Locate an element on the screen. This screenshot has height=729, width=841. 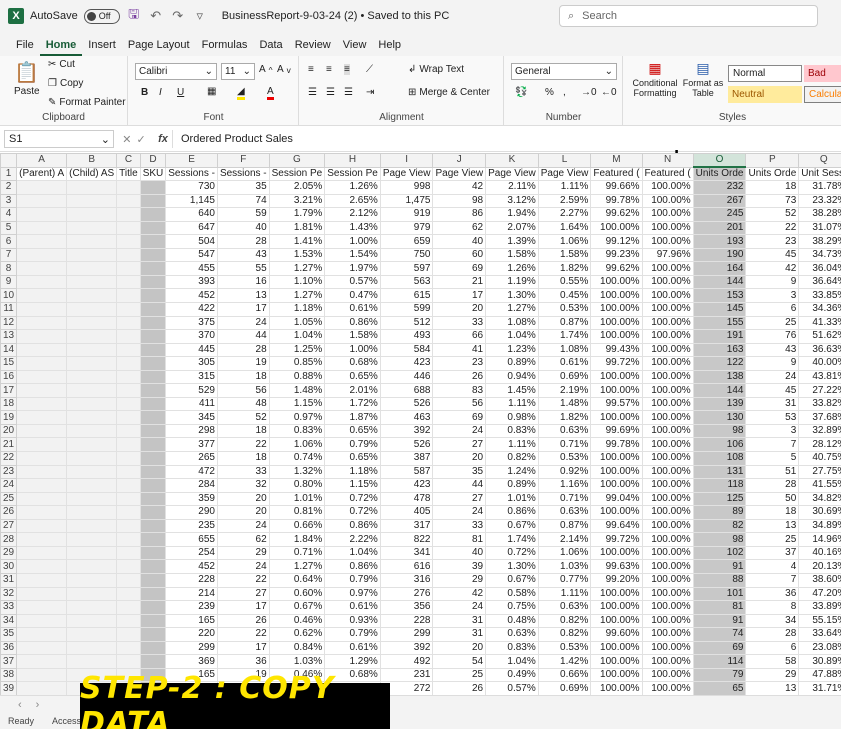
data-cell: 375 is located at coordinates (191, 323).